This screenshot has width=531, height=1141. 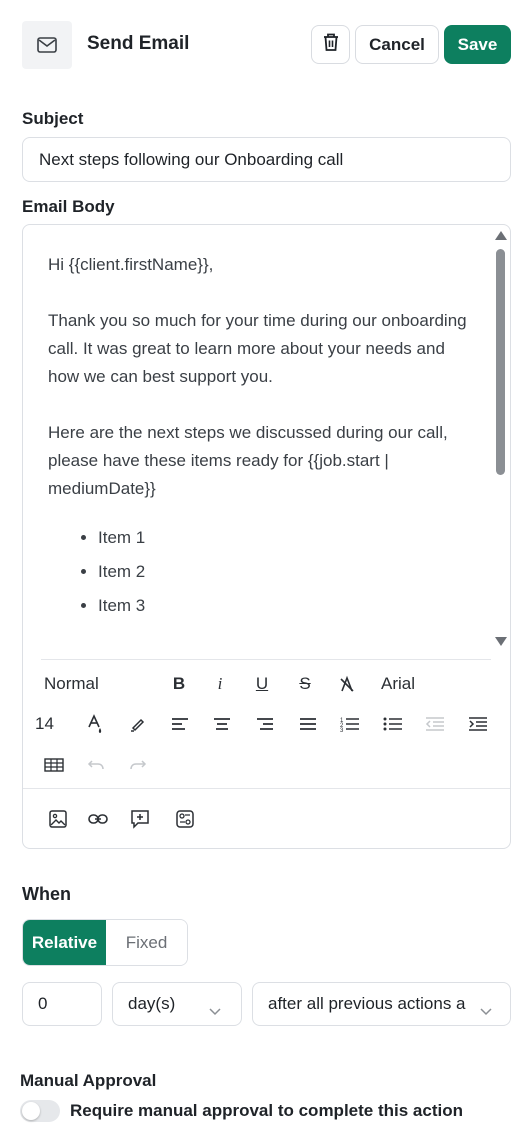 I want to click on page-title: Send Email, so click(x=138, y=43).